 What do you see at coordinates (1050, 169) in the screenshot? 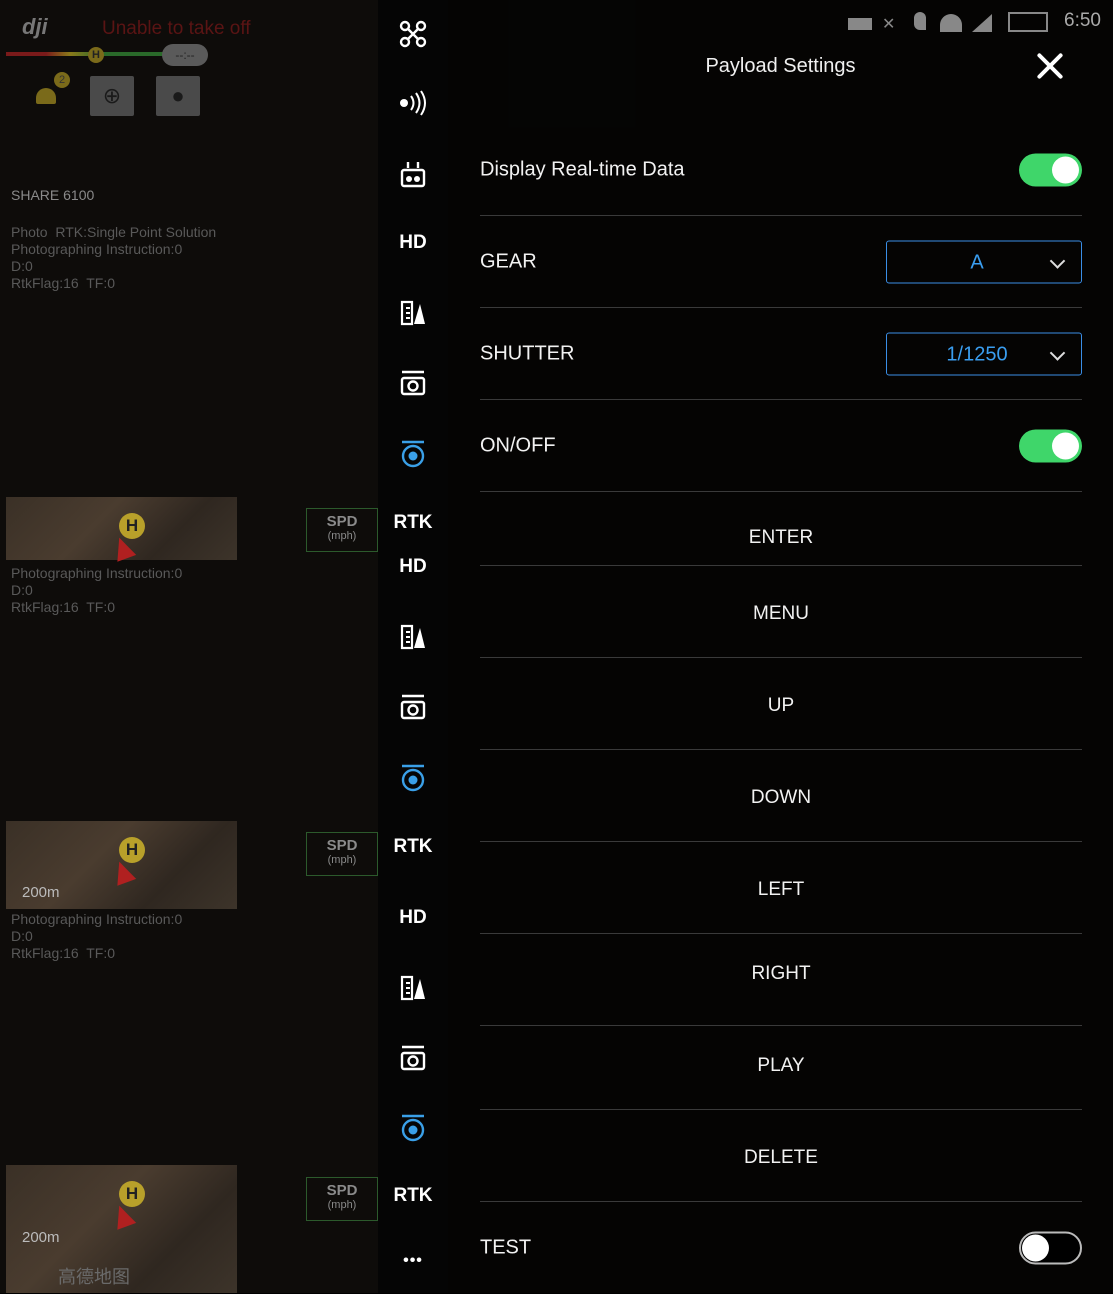
I see `display-realtime-toggle` at bounding box center [1050, 169].